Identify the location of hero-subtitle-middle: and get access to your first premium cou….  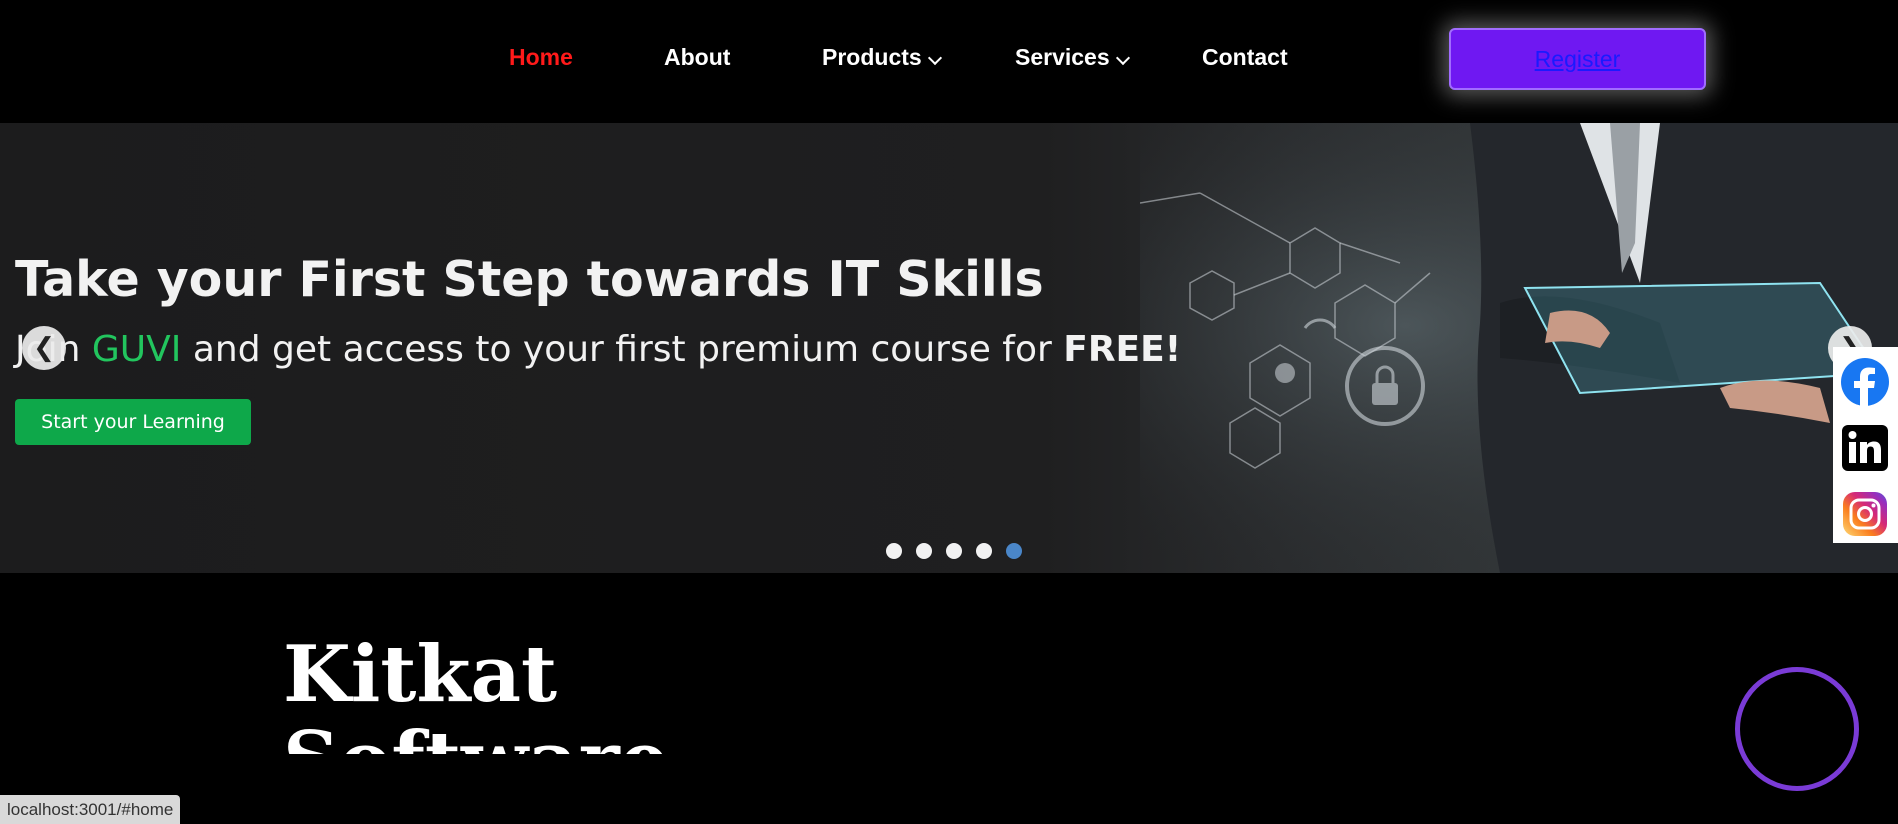
(622, 349).